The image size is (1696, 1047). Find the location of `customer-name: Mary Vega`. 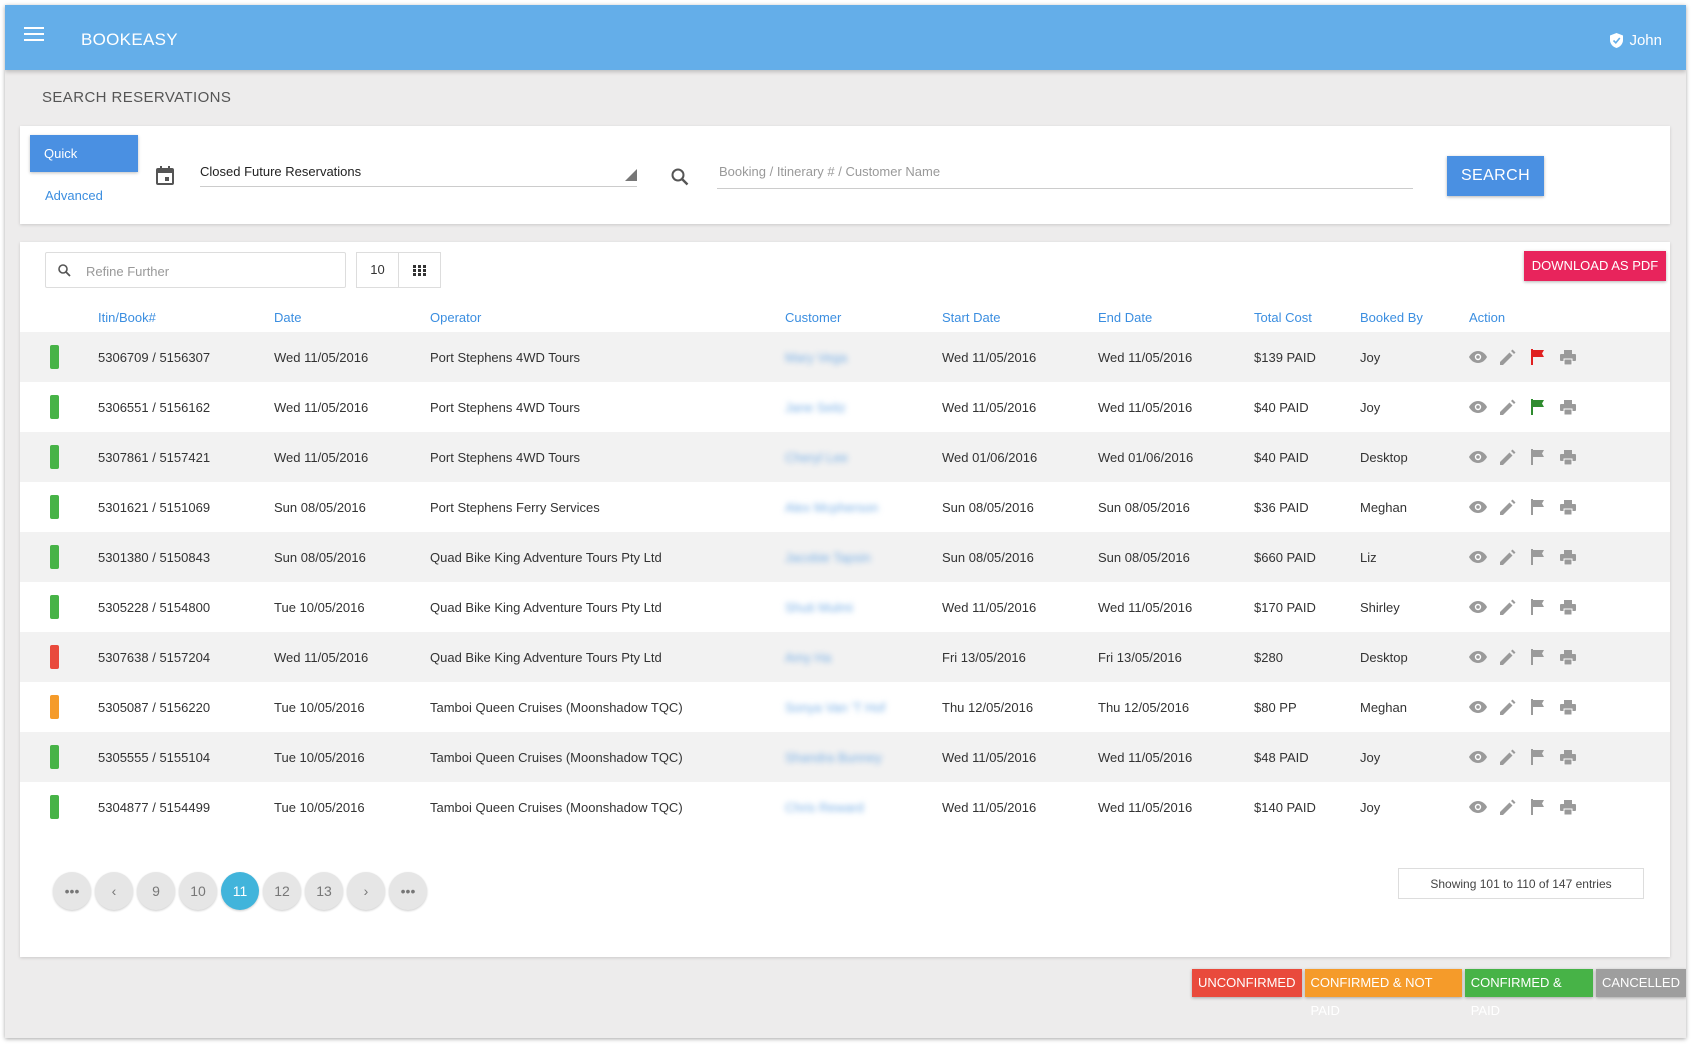

customer-name: Mary Vega is located at coordinates (816, 357).